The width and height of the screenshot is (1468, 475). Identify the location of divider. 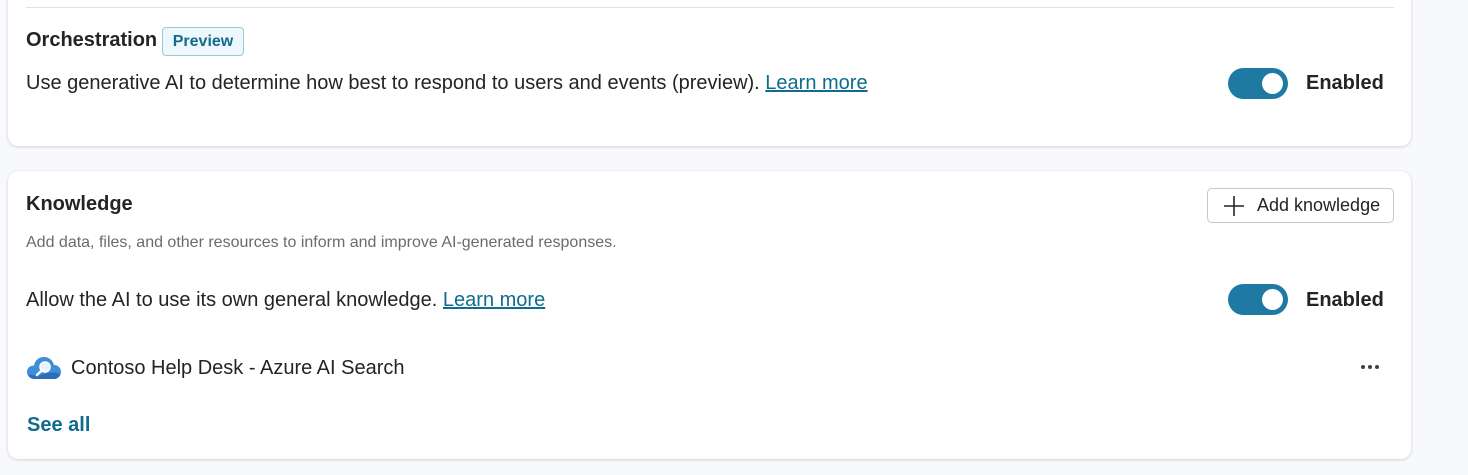
(710, 7).